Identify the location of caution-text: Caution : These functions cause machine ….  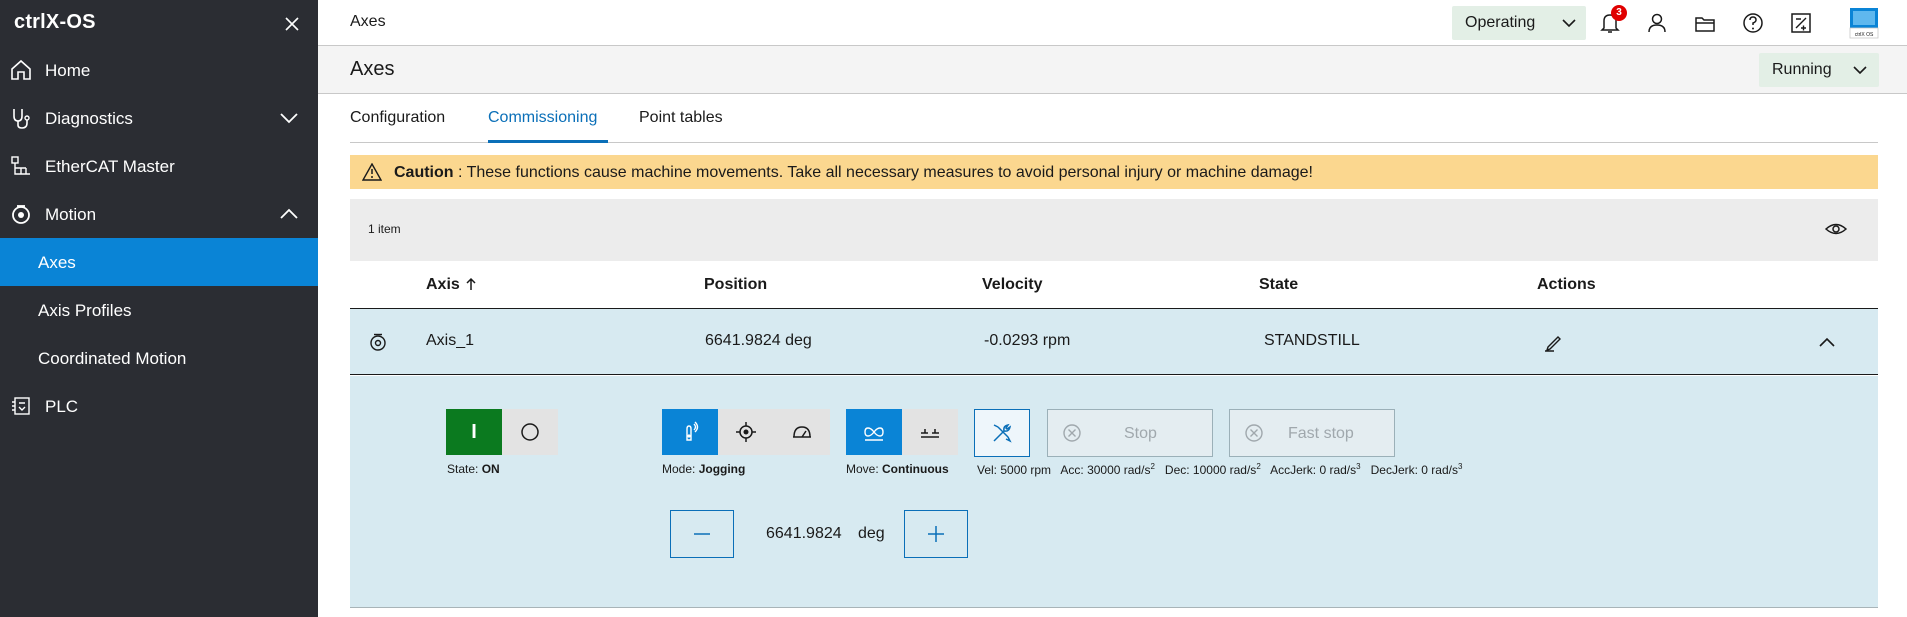
(853, 173).